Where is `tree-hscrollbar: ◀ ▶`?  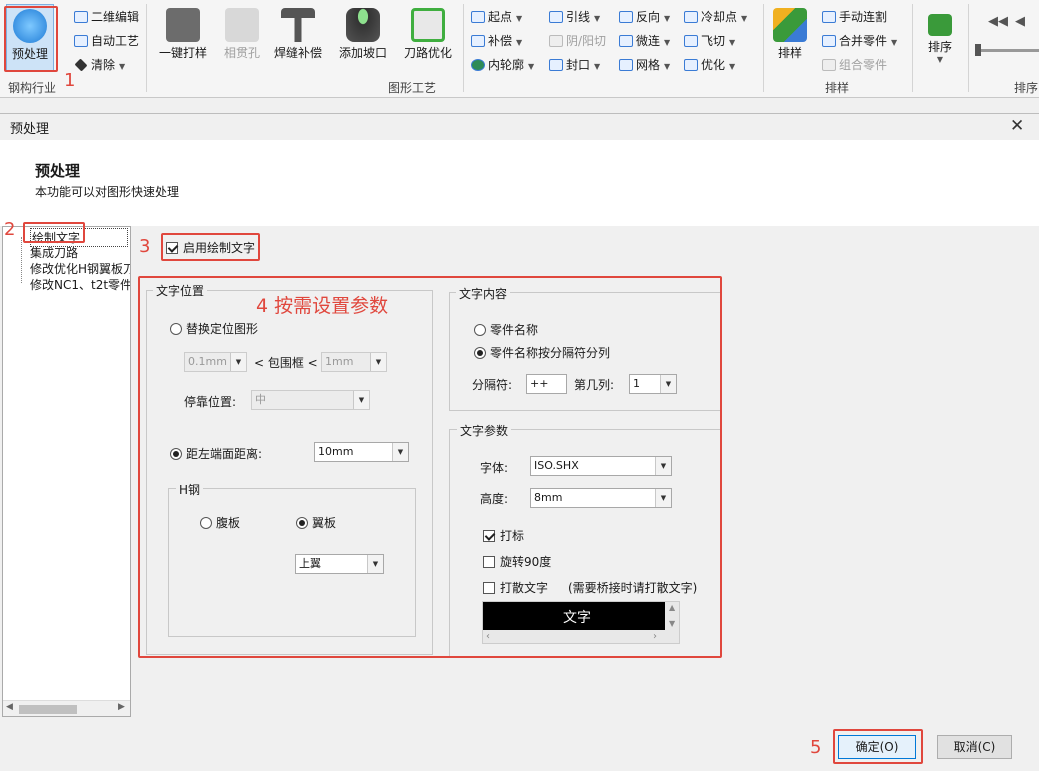
tree-hscrollbar: ◀ ▶ is located at coordinates (66, 708).